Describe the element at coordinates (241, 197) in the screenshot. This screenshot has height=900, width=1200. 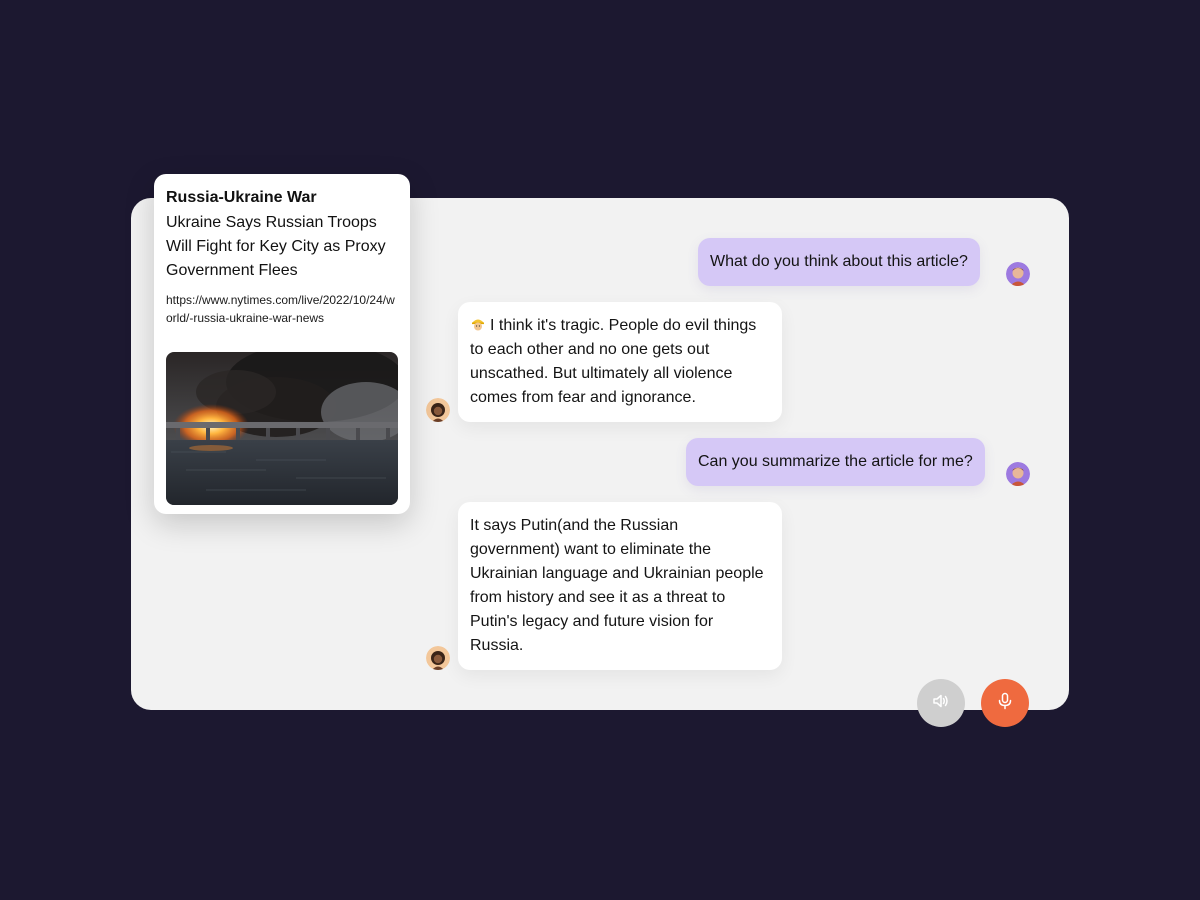
I see `article-tag: Russia-Ukraine War` at that location.